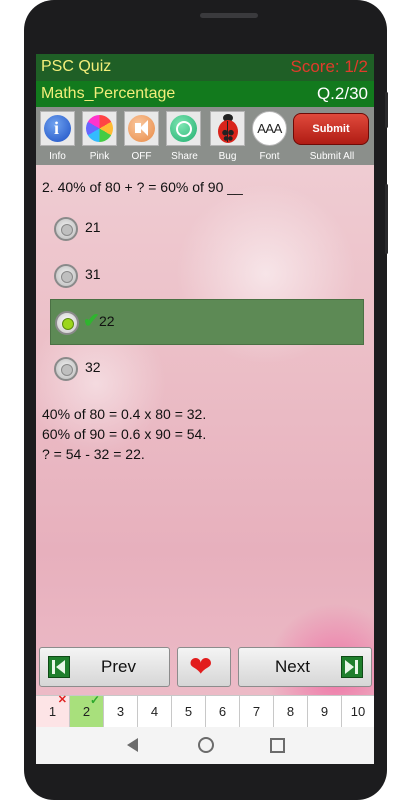 The width and height of the screenshot is (410, 800). What do you see at coordinates (99, 156) in the screenshot?
I see `theme-label: Pink` at bounding box center [99, 156].